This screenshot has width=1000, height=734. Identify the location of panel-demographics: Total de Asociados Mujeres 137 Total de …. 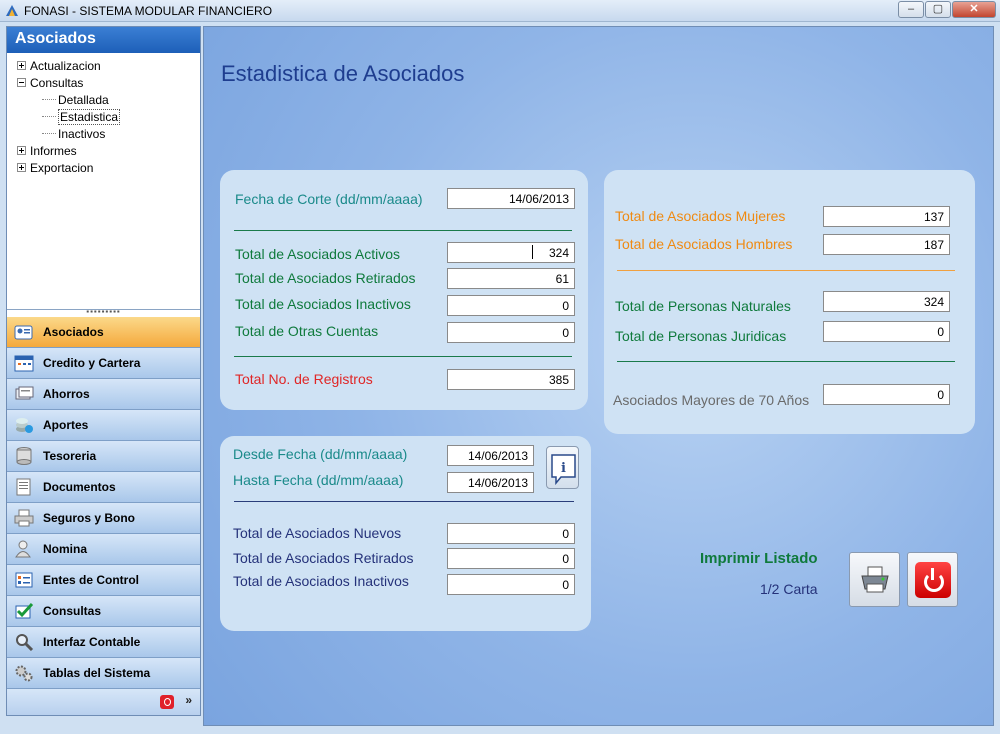
(789, 302).